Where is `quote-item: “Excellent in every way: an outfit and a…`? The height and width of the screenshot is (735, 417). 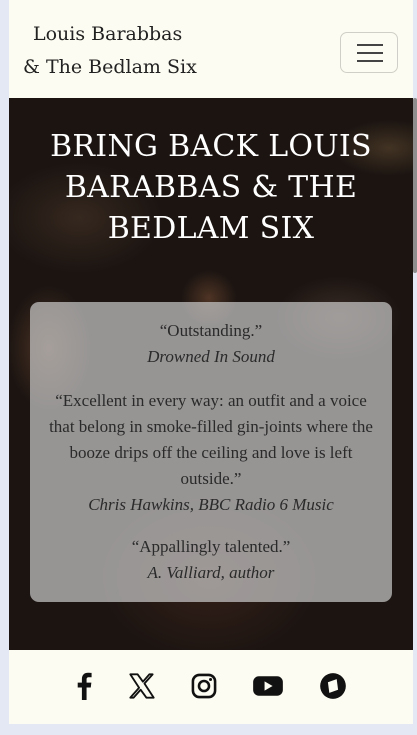
quote-item: “Excellent in every way: an outfit and a… is located at coordinates (211, 453).